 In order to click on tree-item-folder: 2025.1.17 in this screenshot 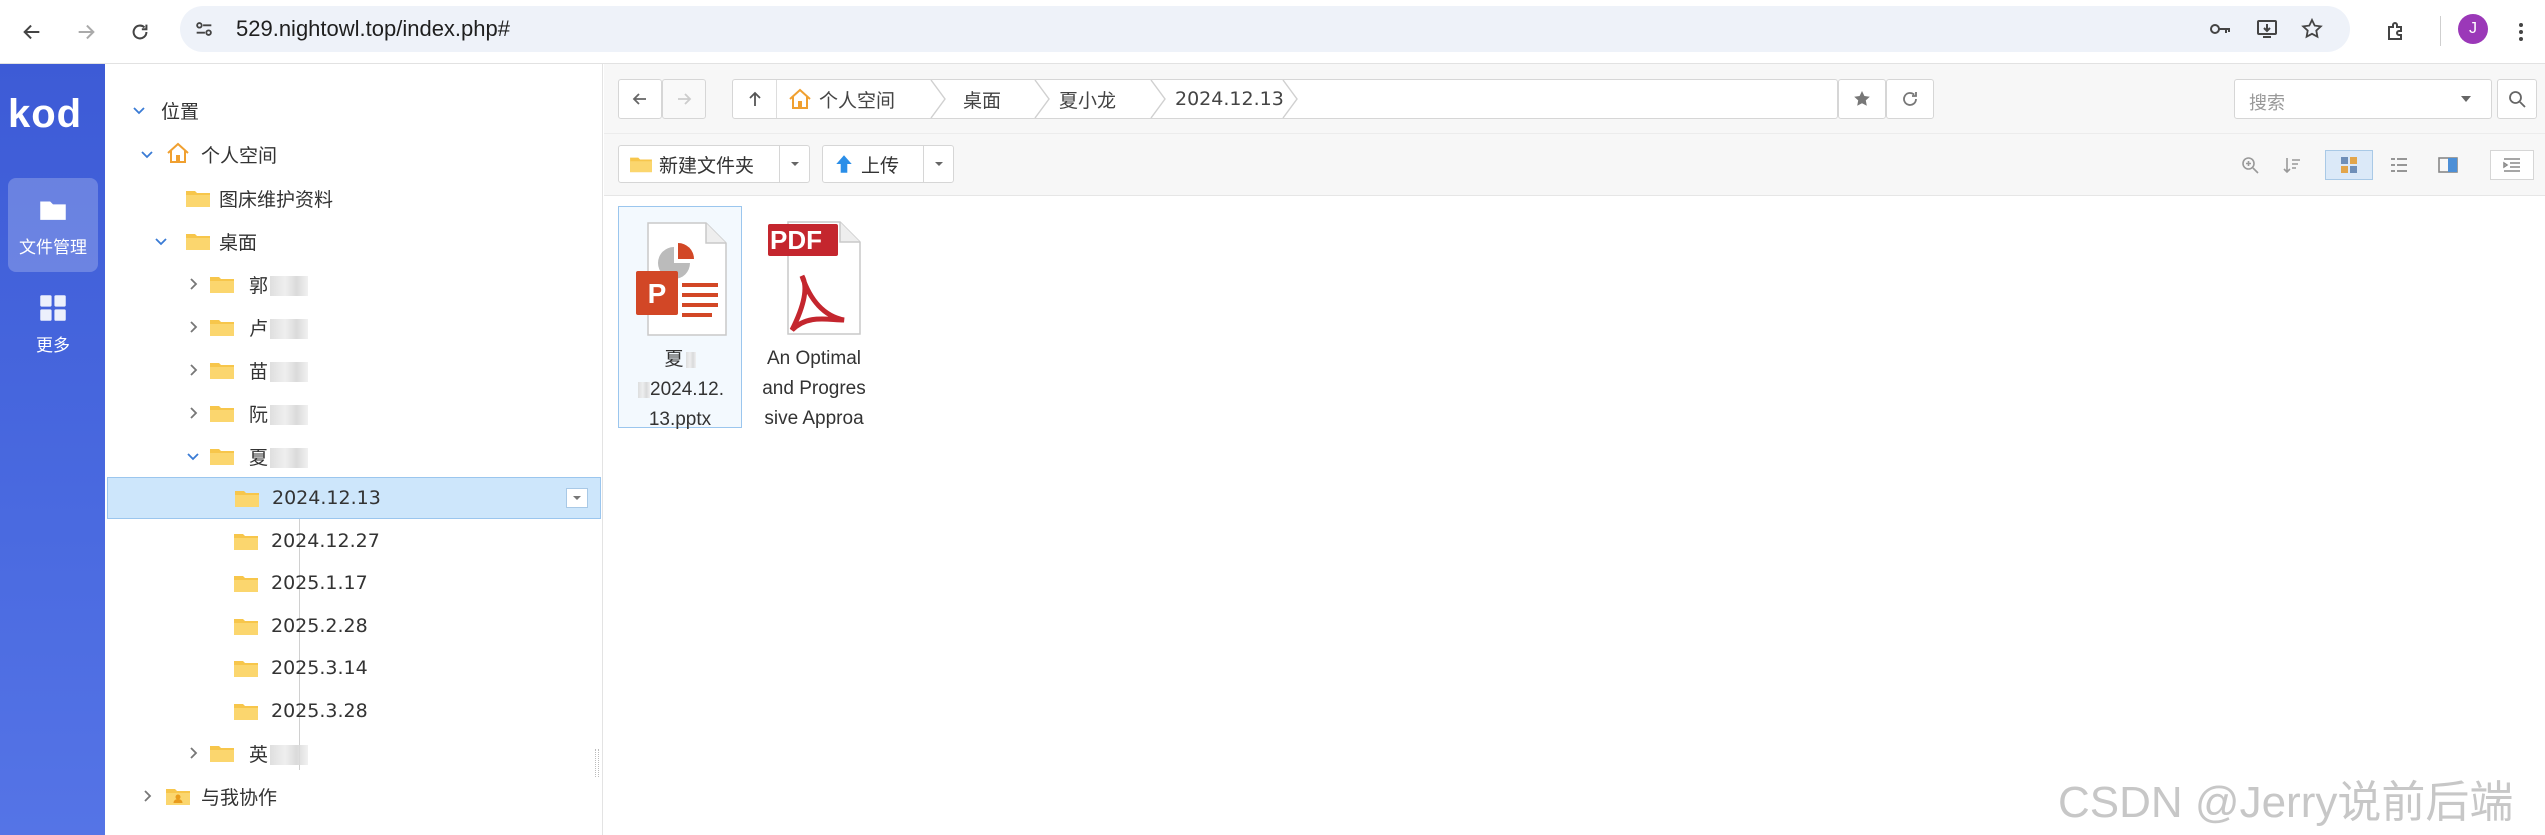, I will do `click(354, 583)`.